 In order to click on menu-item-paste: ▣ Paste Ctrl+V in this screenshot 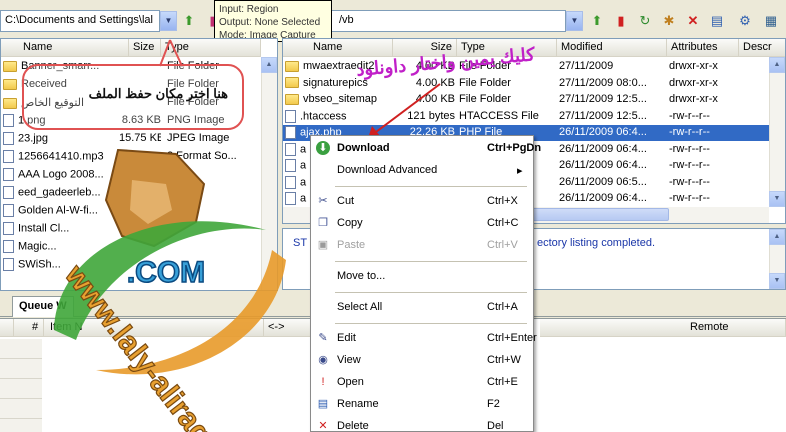, I will do `click(422, 245)`.